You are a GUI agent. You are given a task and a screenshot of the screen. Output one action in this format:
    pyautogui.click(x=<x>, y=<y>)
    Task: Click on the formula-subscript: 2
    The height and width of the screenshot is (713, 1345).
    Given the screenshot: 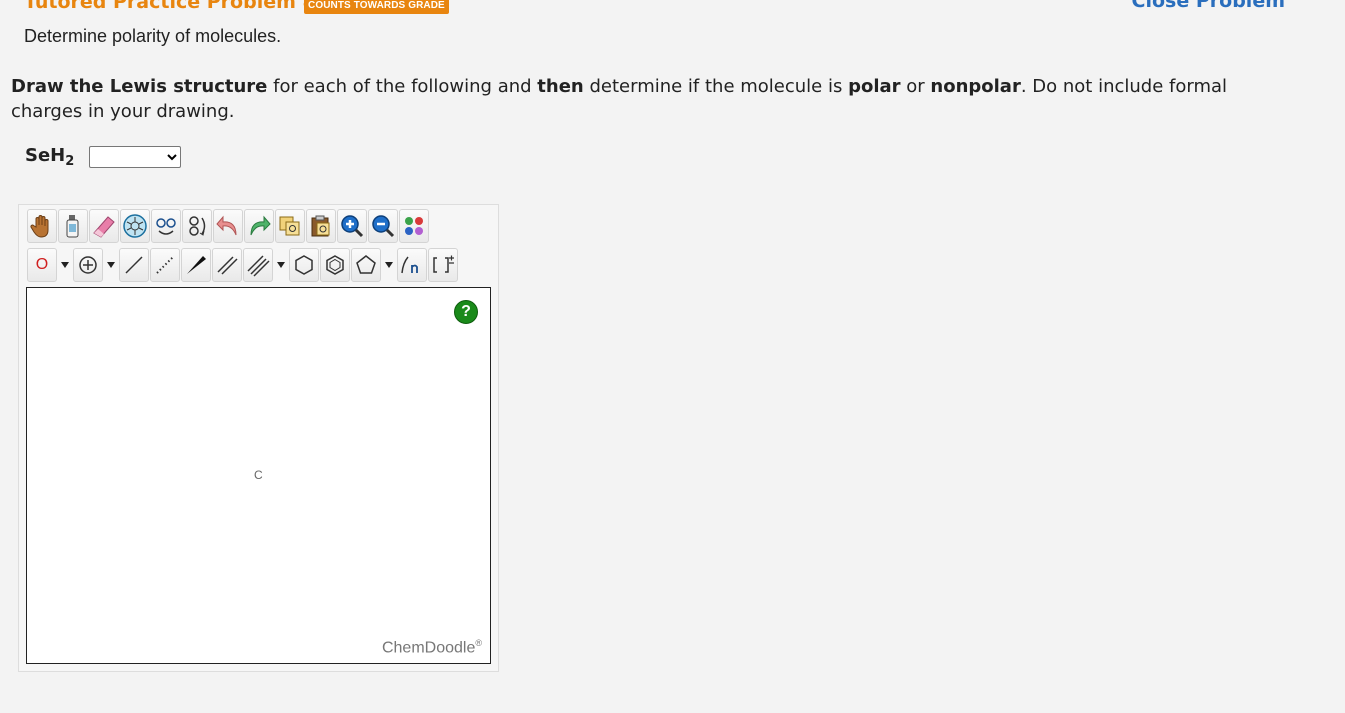 What is the action you would take?
    pyautogui.click(x=70, y=161)
    